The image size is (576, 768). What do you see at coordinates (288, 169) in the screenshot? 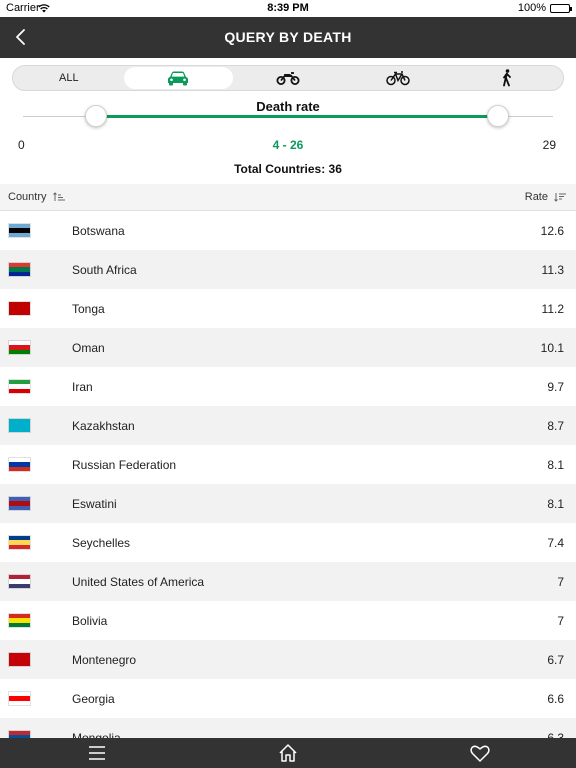
I see `total-countries: Total Countries: 36` at bounding box center [288, 169].